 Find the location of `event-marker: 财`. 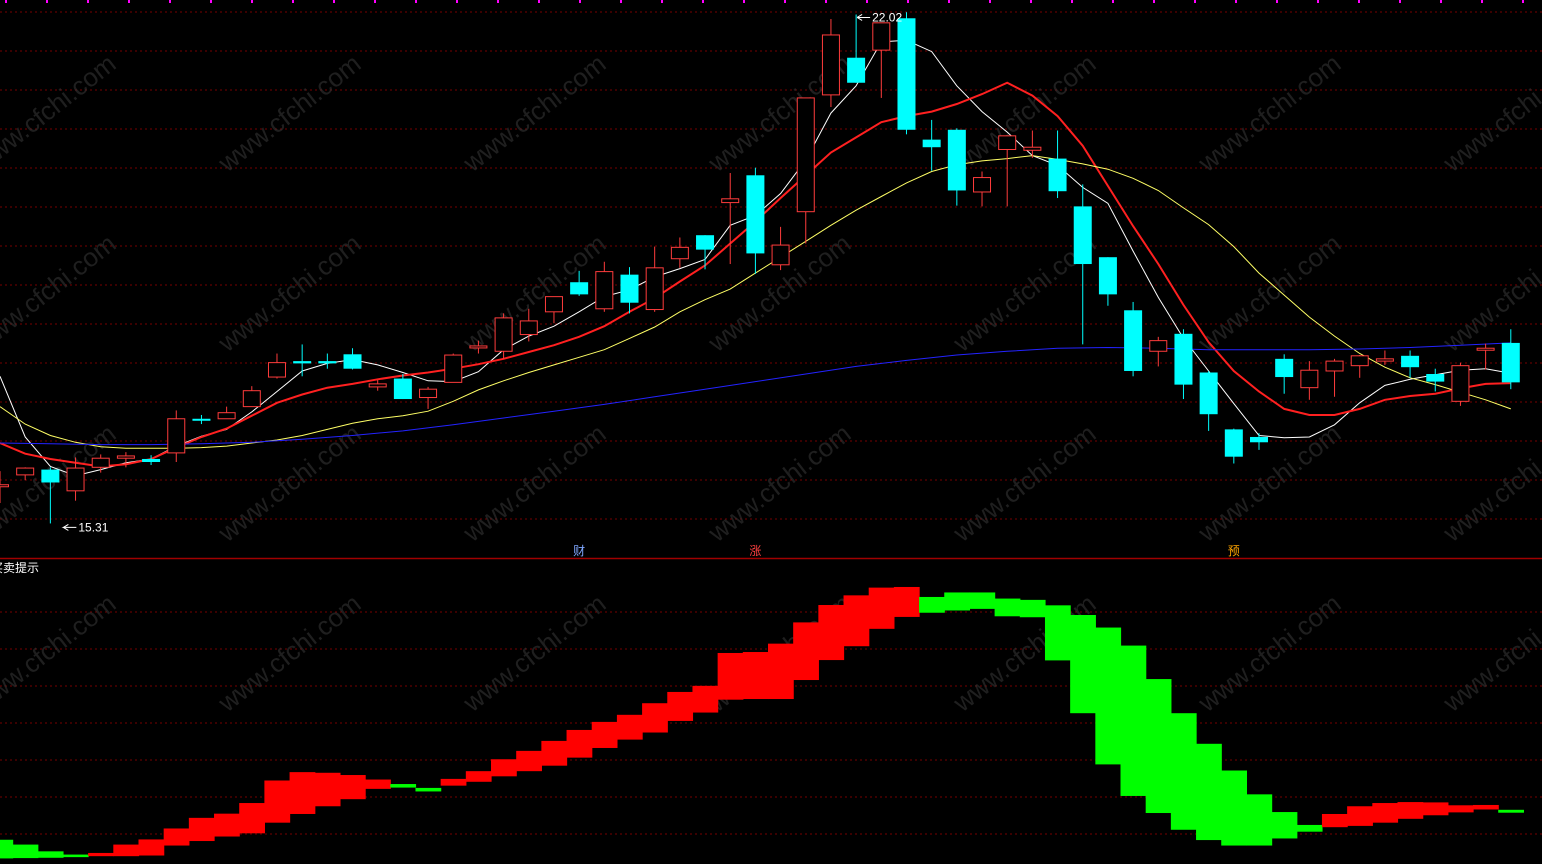

event-marker: 财 is located at coordinates (579, 551).